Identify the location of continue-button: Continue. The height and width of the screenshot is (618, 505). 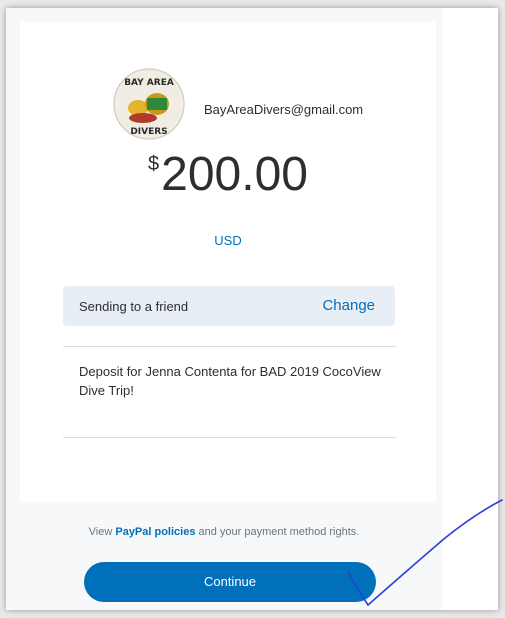
(230, 582).